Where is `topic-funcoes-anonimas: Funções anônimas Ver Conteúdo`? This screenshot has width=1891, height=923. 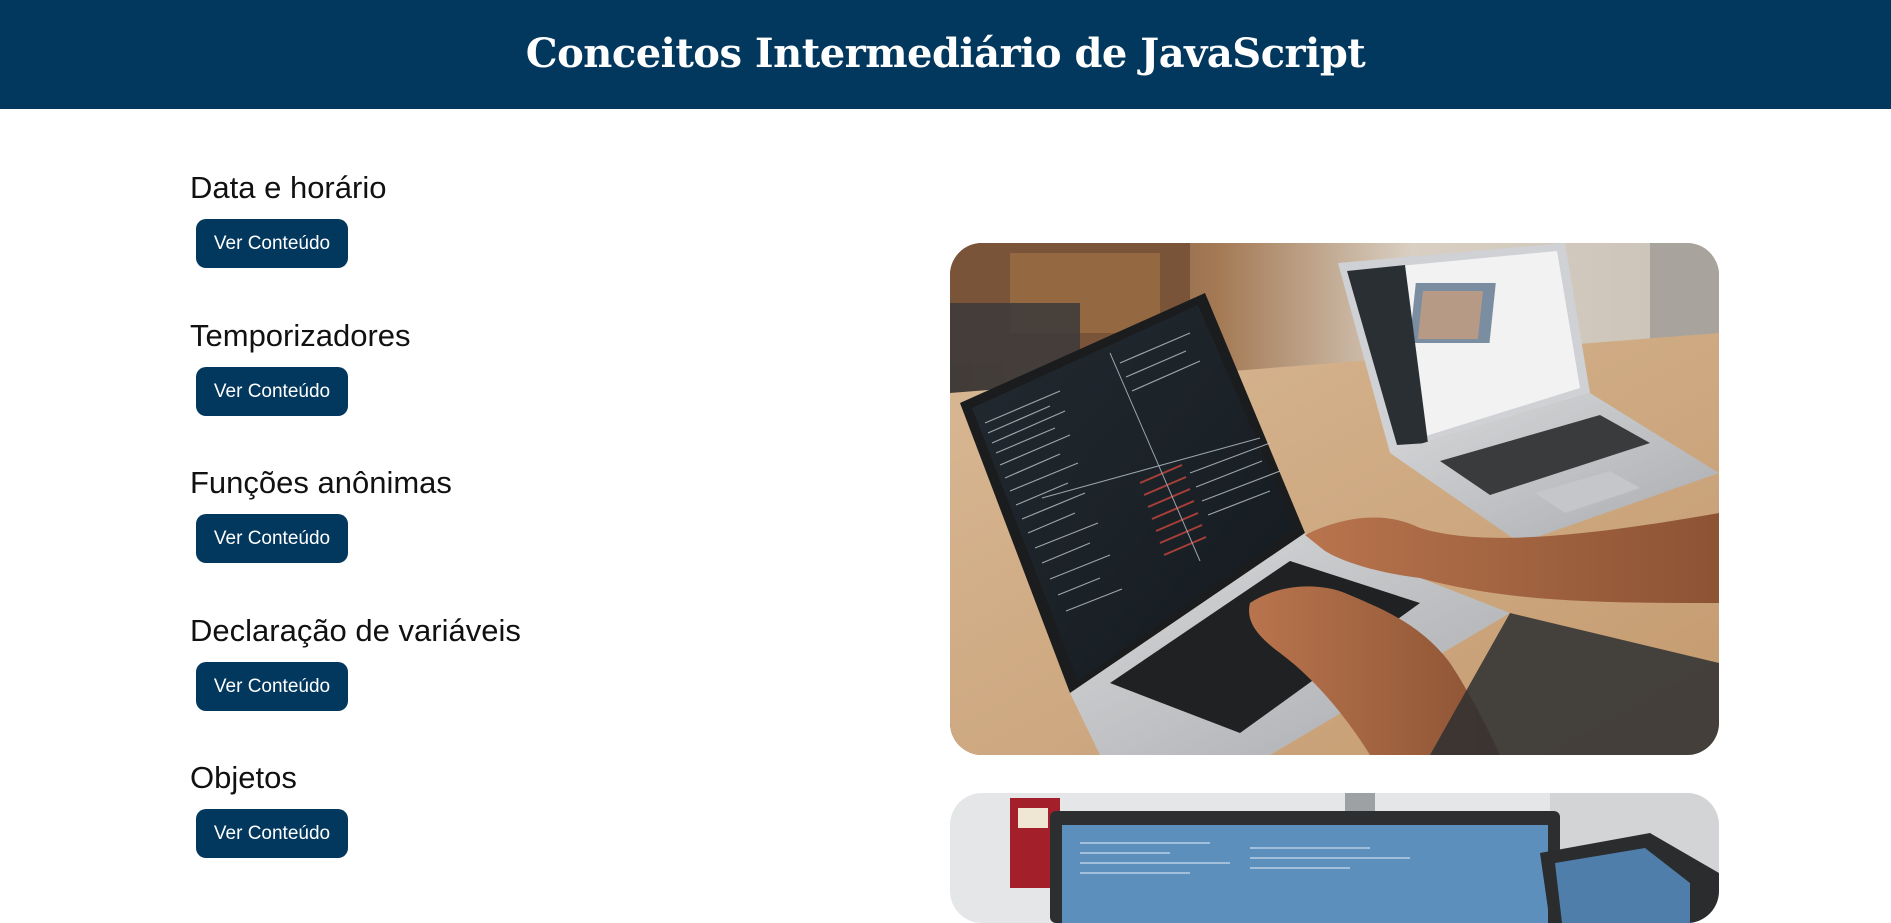 topic-funcoes-anonimas: Funções anônimas Ver Conteúdo is located at coordinates (321, 514).